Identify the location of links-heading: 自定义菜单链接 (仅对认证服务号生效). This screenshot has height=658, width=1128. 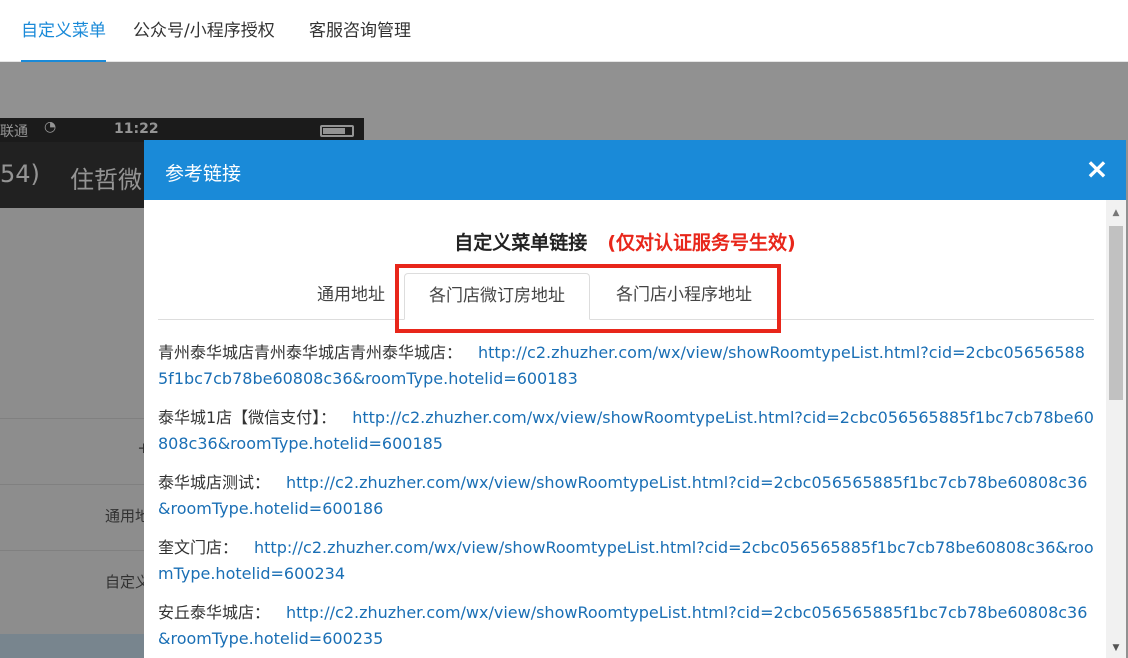
(625, 241).